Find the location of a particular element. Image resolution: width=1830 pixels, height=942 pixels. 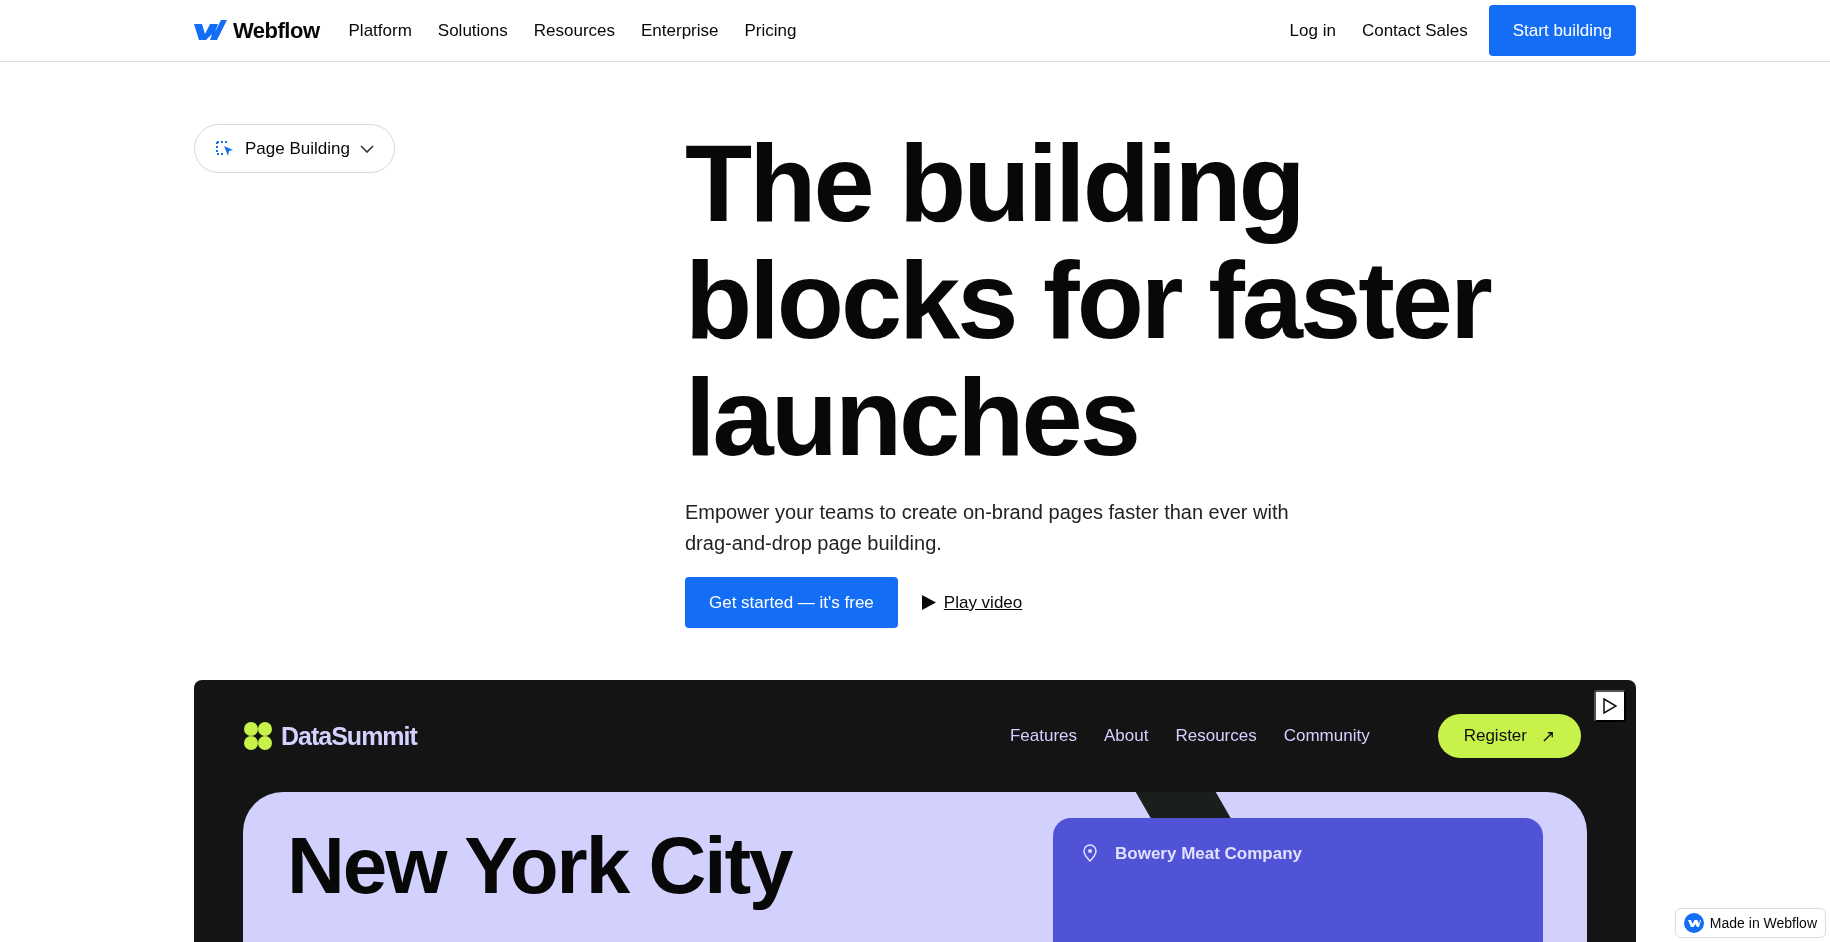

demo-nav-link: Features is located at coordinates (1043, 736).